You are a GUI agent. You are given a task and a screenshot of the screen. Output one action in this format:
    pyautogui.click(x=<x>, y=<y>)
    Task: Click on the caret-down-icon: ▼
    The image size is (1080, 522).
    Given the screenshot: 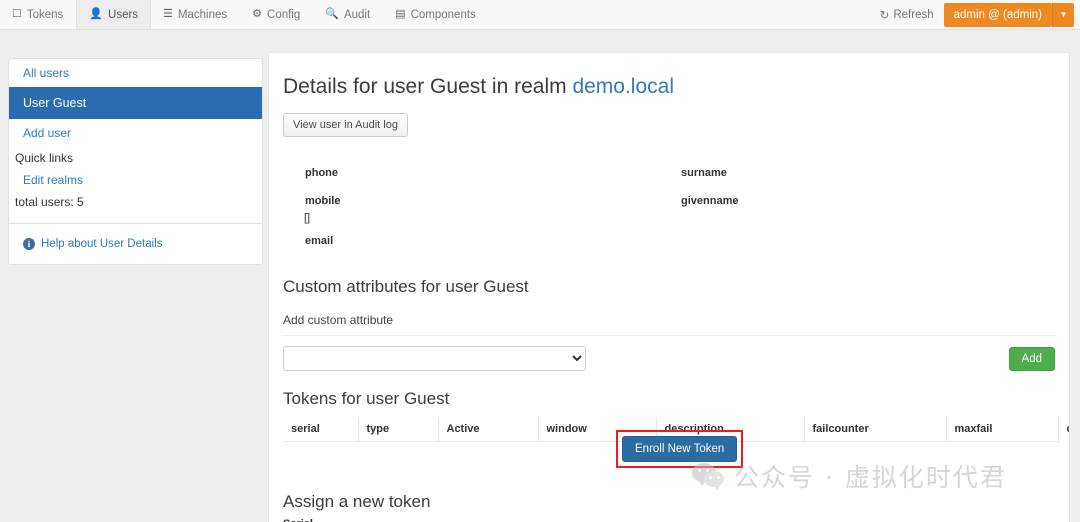 What is the action you would take?
    pyautogui.click(x=1063, y=15)
    